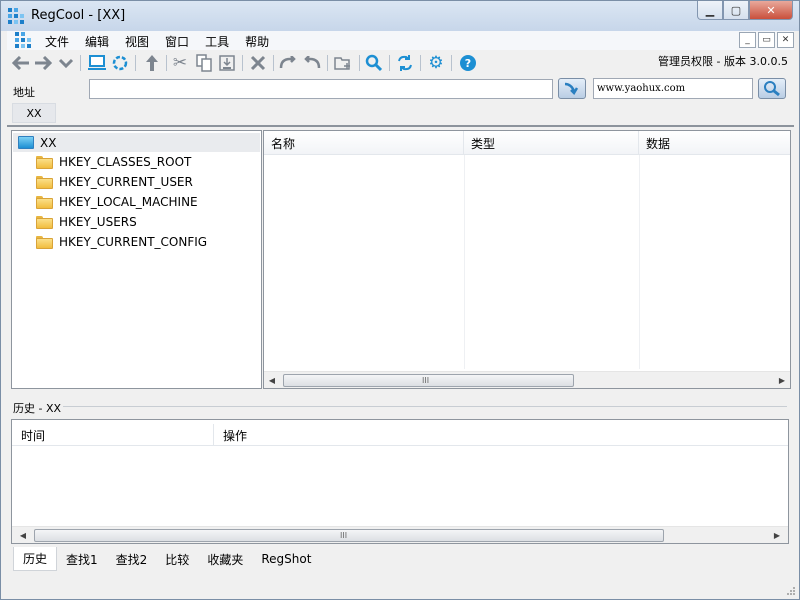 This screenshot has width=800, height=600. What do you see at coordinates (125, 162) in the screenshot?
I see `tree-item-label: HKEY_CLASSES_ROOT` at bounding box center [125, 162].